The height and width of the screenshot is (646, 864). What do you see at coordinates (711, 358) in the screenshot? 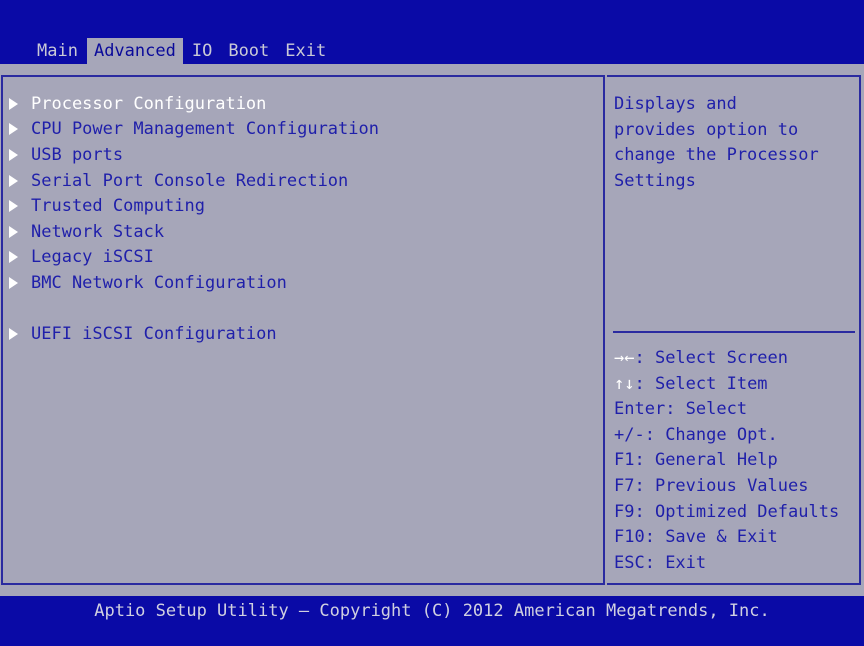
I see `key-action: : Select Screen` at bounding box center [711, 358].